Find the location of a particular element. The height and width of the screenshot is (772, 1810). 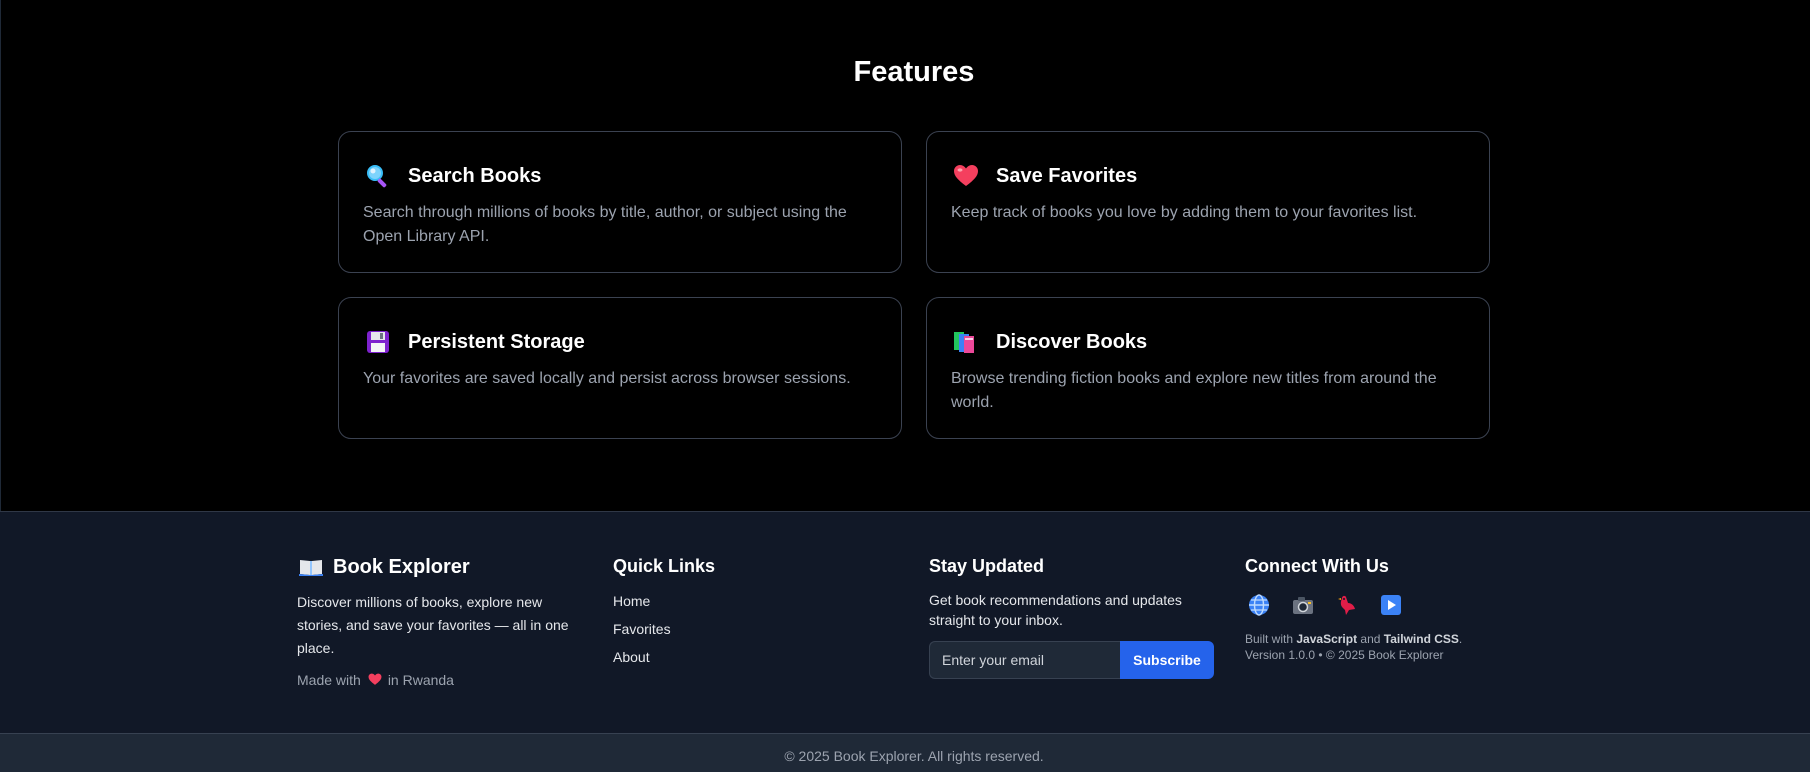

subscribe-form: Subscribe is located at coordinates (1074, 660).